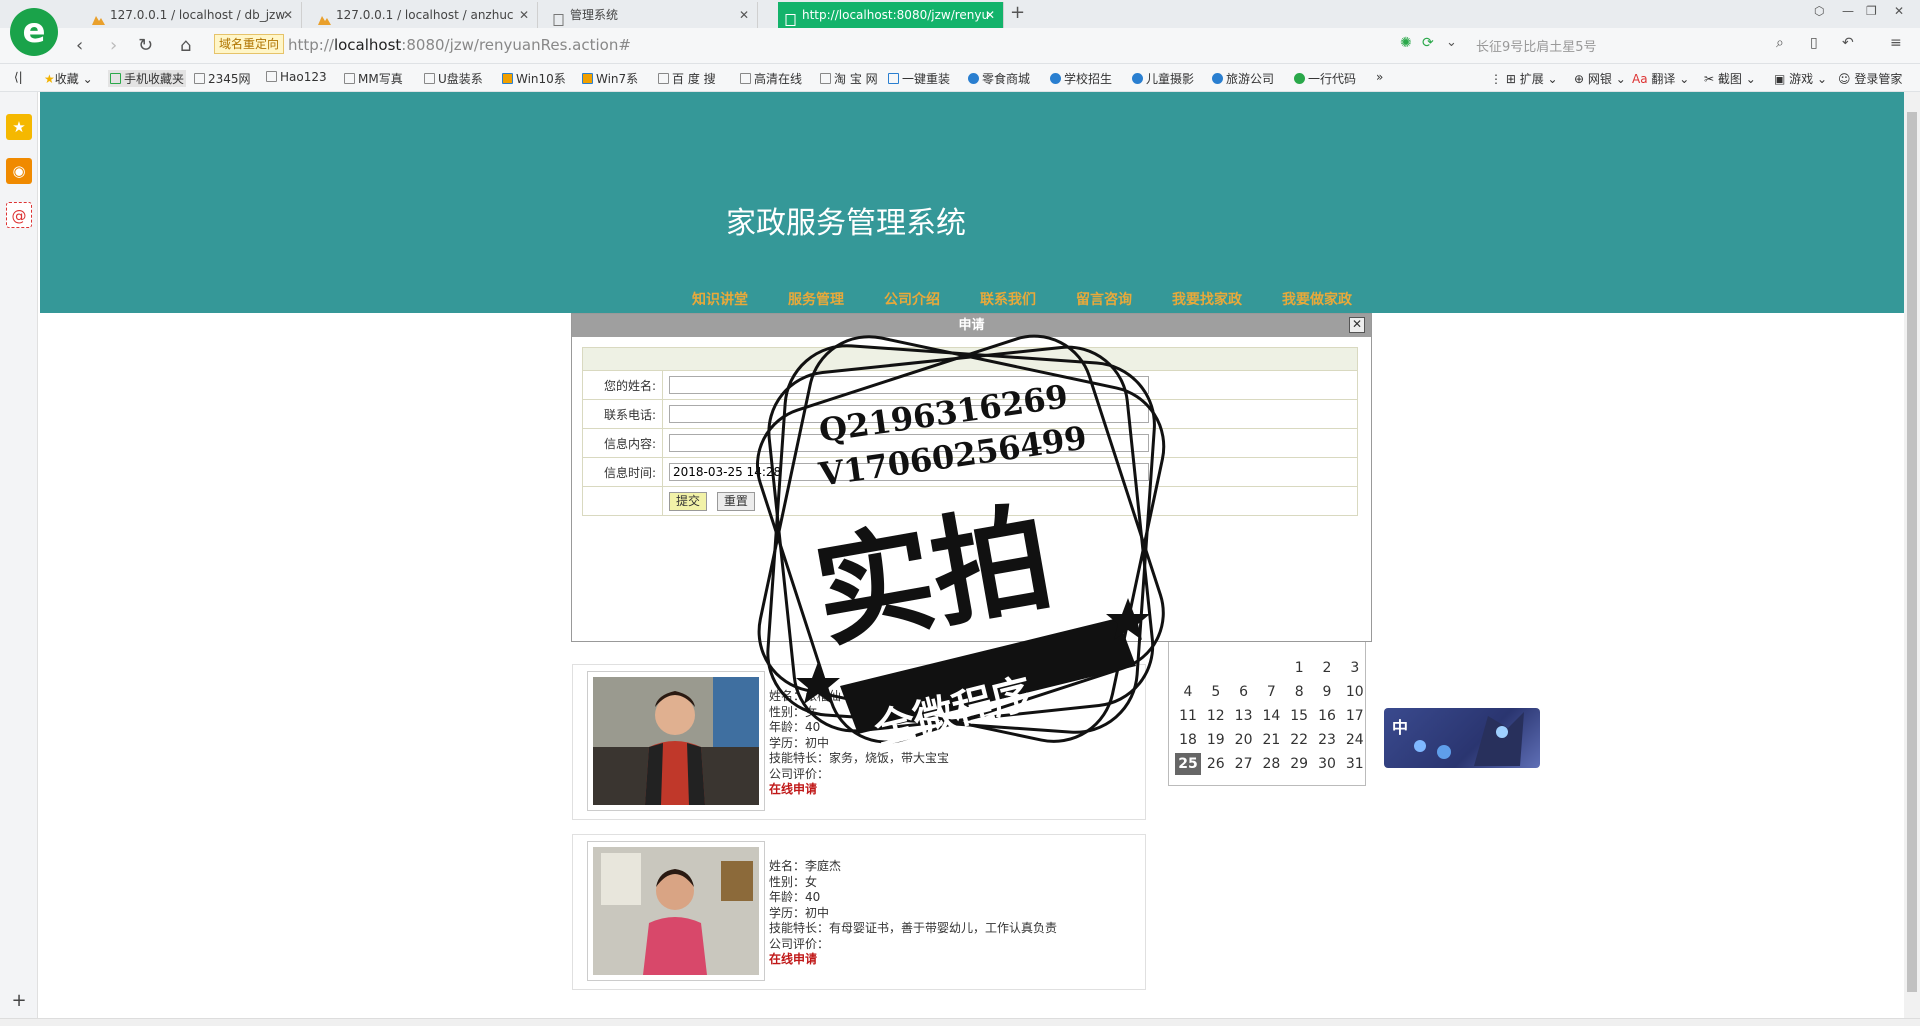 The width and height of the screenshot is (1920, 1026). What do you see at coordinates (735, 501) in the screenshot?
I see `reset-button: 重置` at bounding box center [735, 501].